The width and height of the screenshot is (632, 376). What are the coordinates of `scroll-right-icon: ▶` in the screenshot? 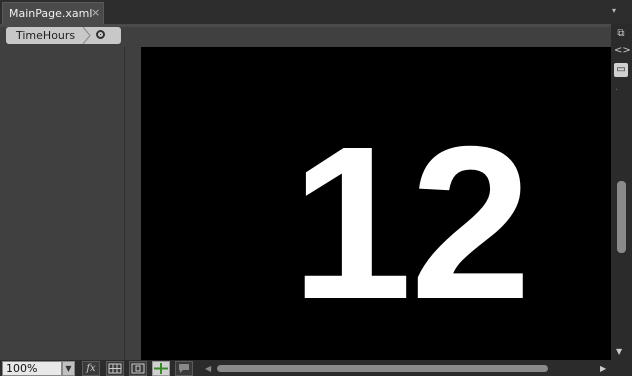 It's located at (603, 368).